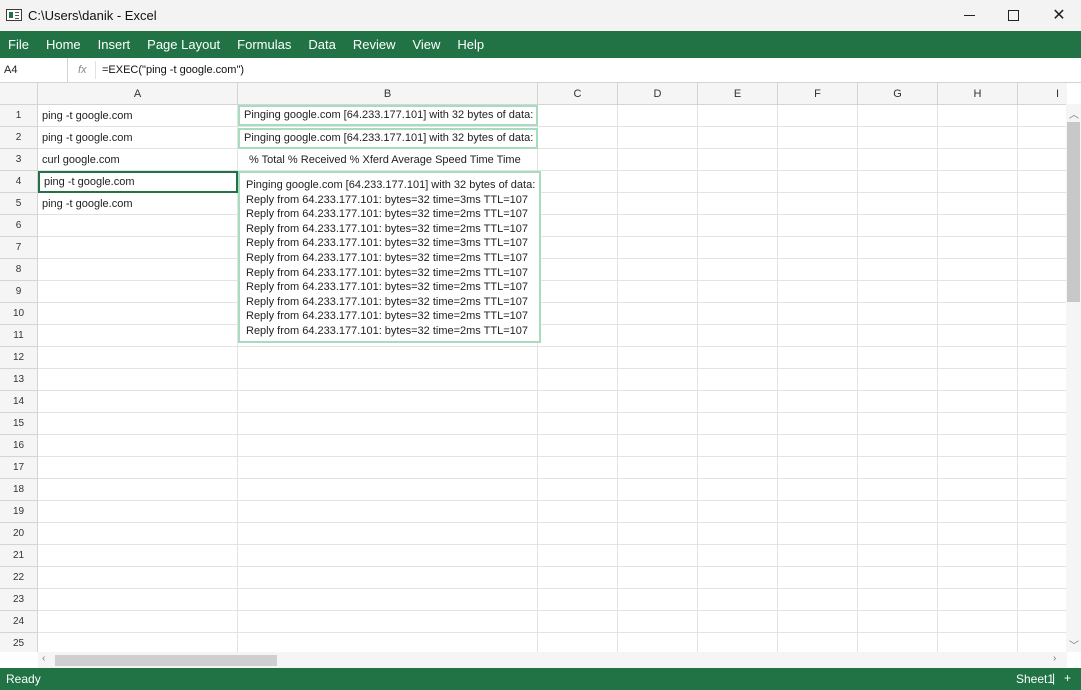 The width and height of the screenshot is (1081, 690). What do you see at coordinates (114, 44) in the screenshot?
I see `menu-insert: Insert` at bounding box center [114, 44].